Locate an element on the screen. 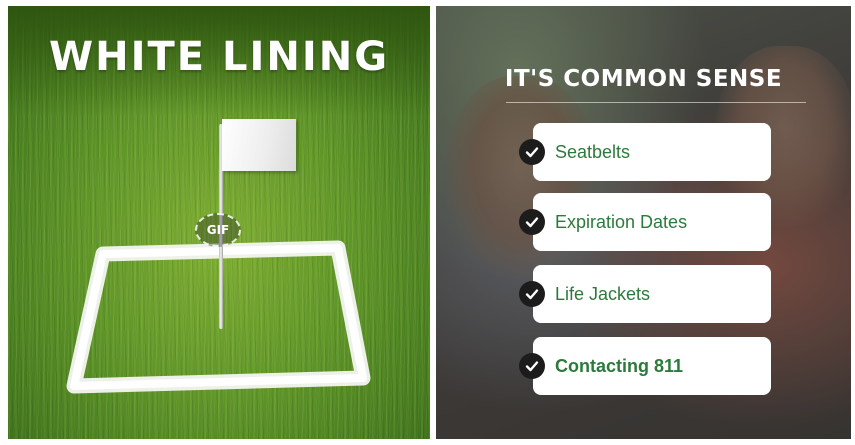 The image size is (855, 445). checklist-item-label: Life Jackets is located at coordinates (603, 293).